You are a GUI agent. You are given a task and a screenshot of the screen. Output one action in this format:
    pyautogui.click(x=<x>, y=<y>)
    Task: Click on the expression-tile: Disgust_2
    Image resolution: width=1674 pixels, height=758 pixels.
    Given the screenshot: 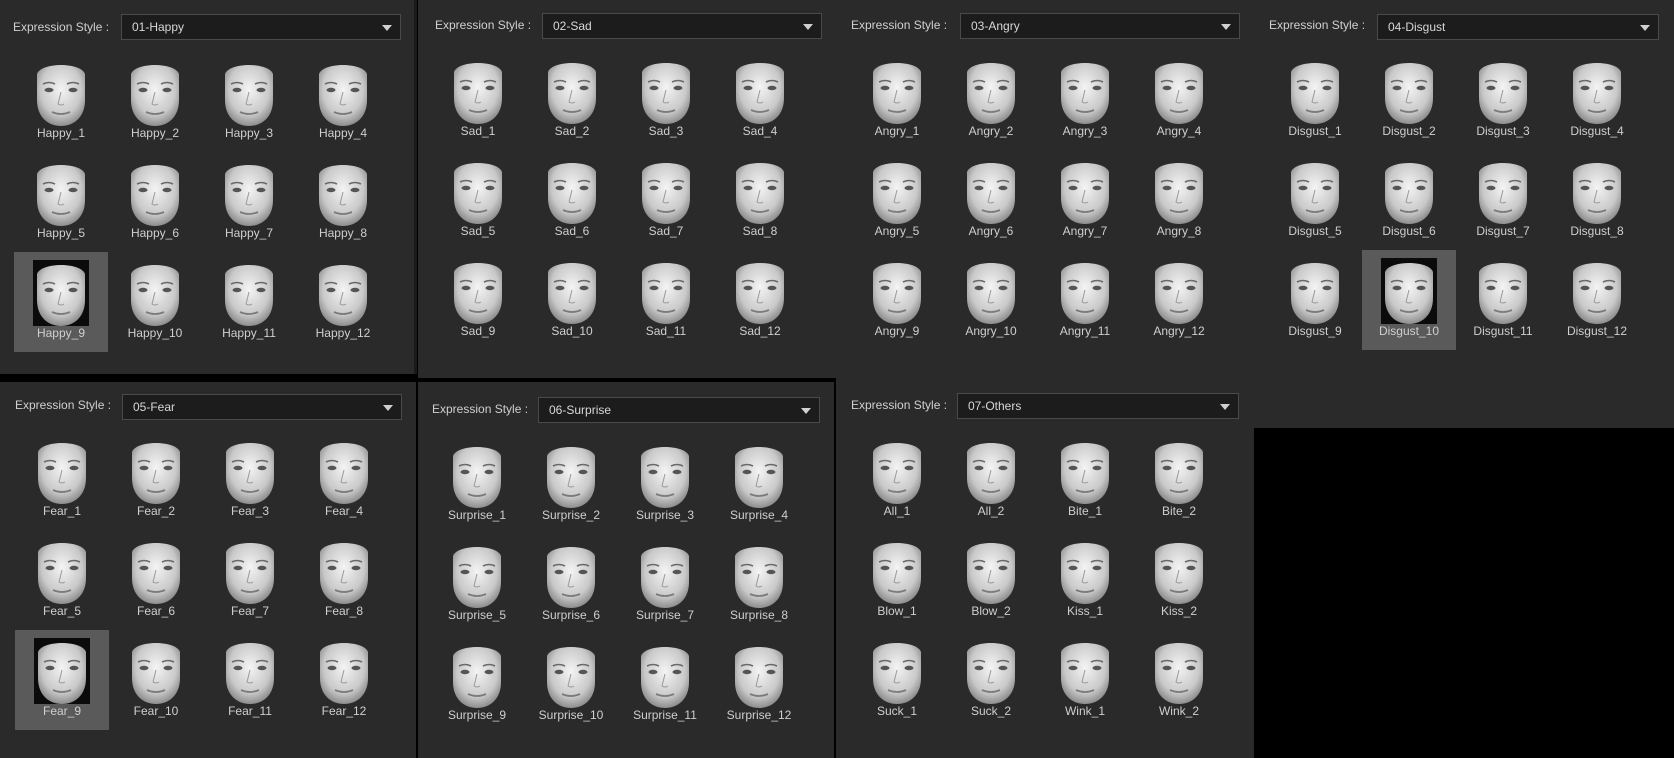 What is the action you would take?
    pyautogui.click(x=1409, y=100)
    